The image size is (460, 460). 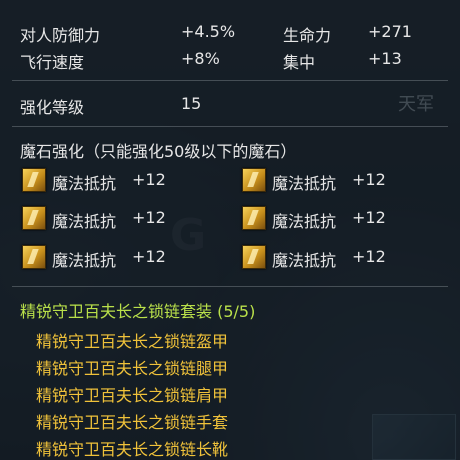 I want to click on set-title: 精锐守卫百夫长之锁链套装 (5/5), so click(x=138, y=311).